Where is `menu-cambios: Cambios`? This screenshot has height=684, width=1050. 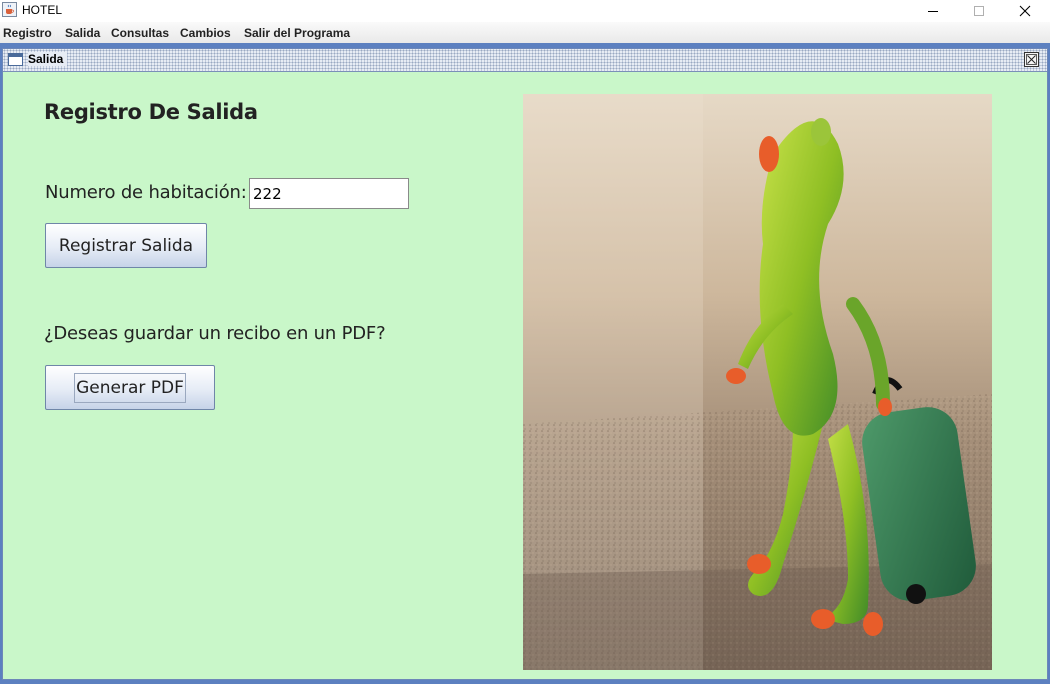
menu-cambios: Cambios is located at coordinates (205, 33).